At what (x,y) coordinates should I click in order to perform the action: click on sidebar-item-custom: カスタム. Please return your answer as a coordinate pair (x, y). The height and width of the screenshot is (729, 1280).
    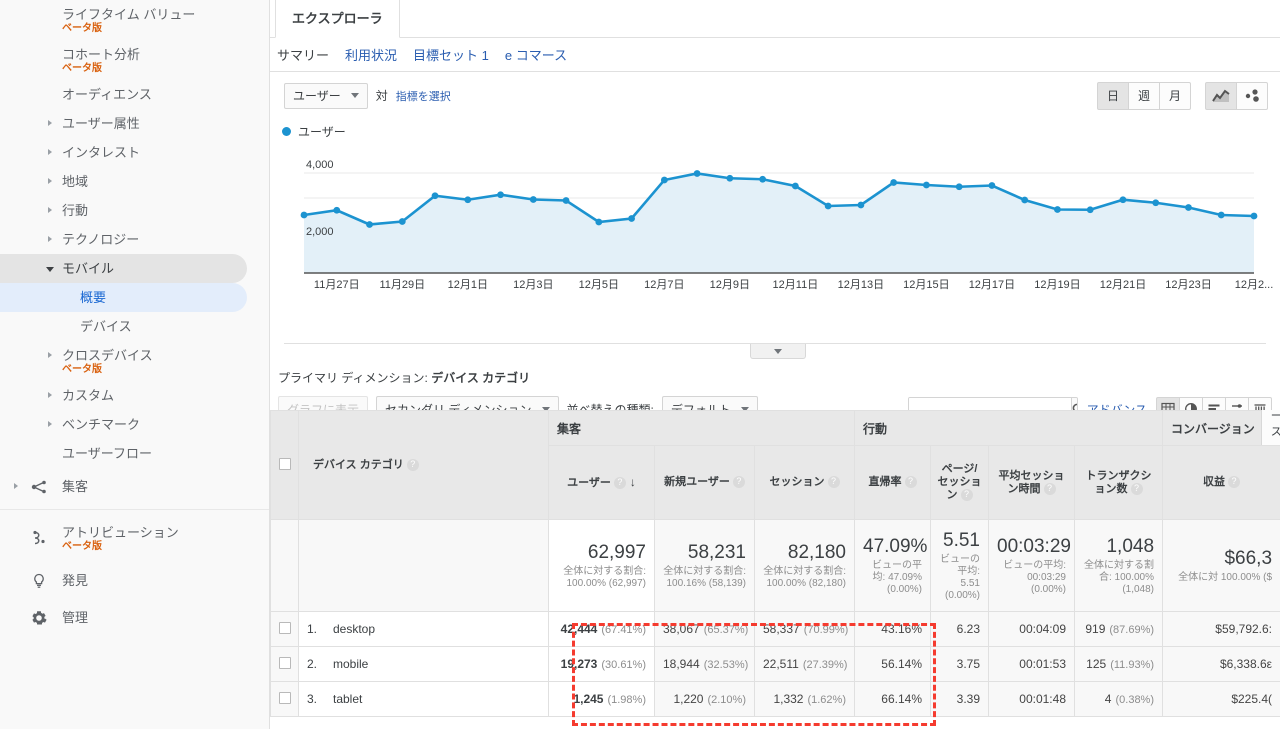
    Looking at the image, I should click on (134, 395).